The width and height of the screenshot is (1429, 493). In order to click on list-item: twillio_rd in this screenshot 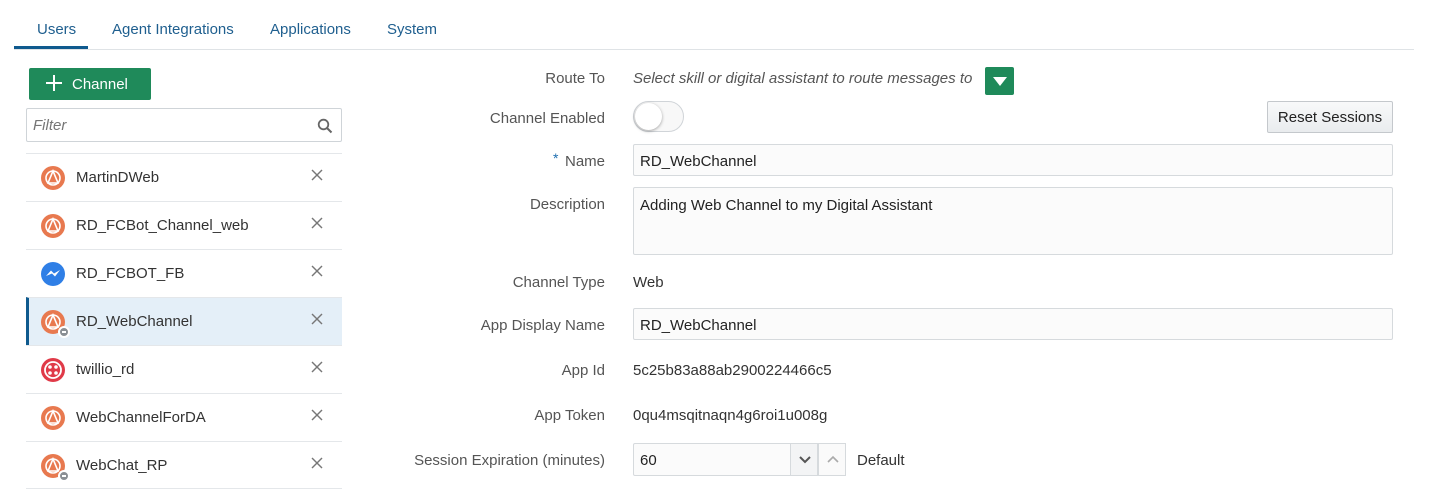, I will do `click(184, 369)`.